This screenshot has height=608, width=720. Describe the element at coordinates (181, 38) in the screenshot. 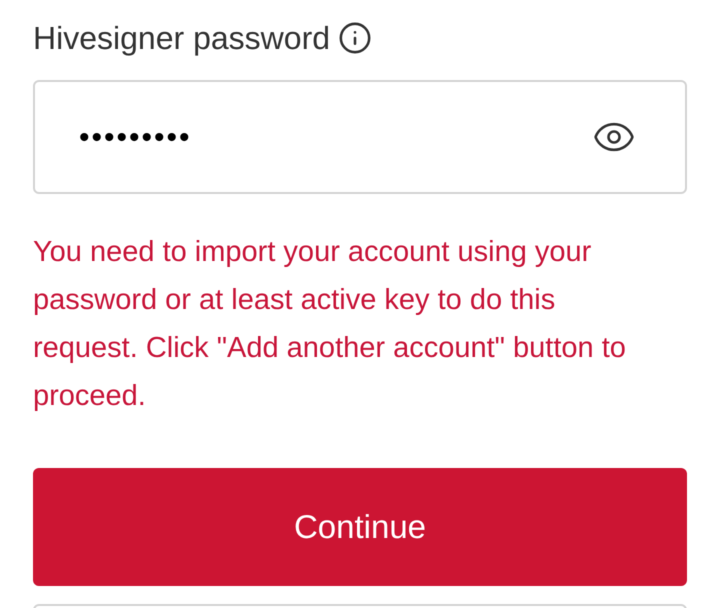

I see `field-label: Hivesigner password` at that location.